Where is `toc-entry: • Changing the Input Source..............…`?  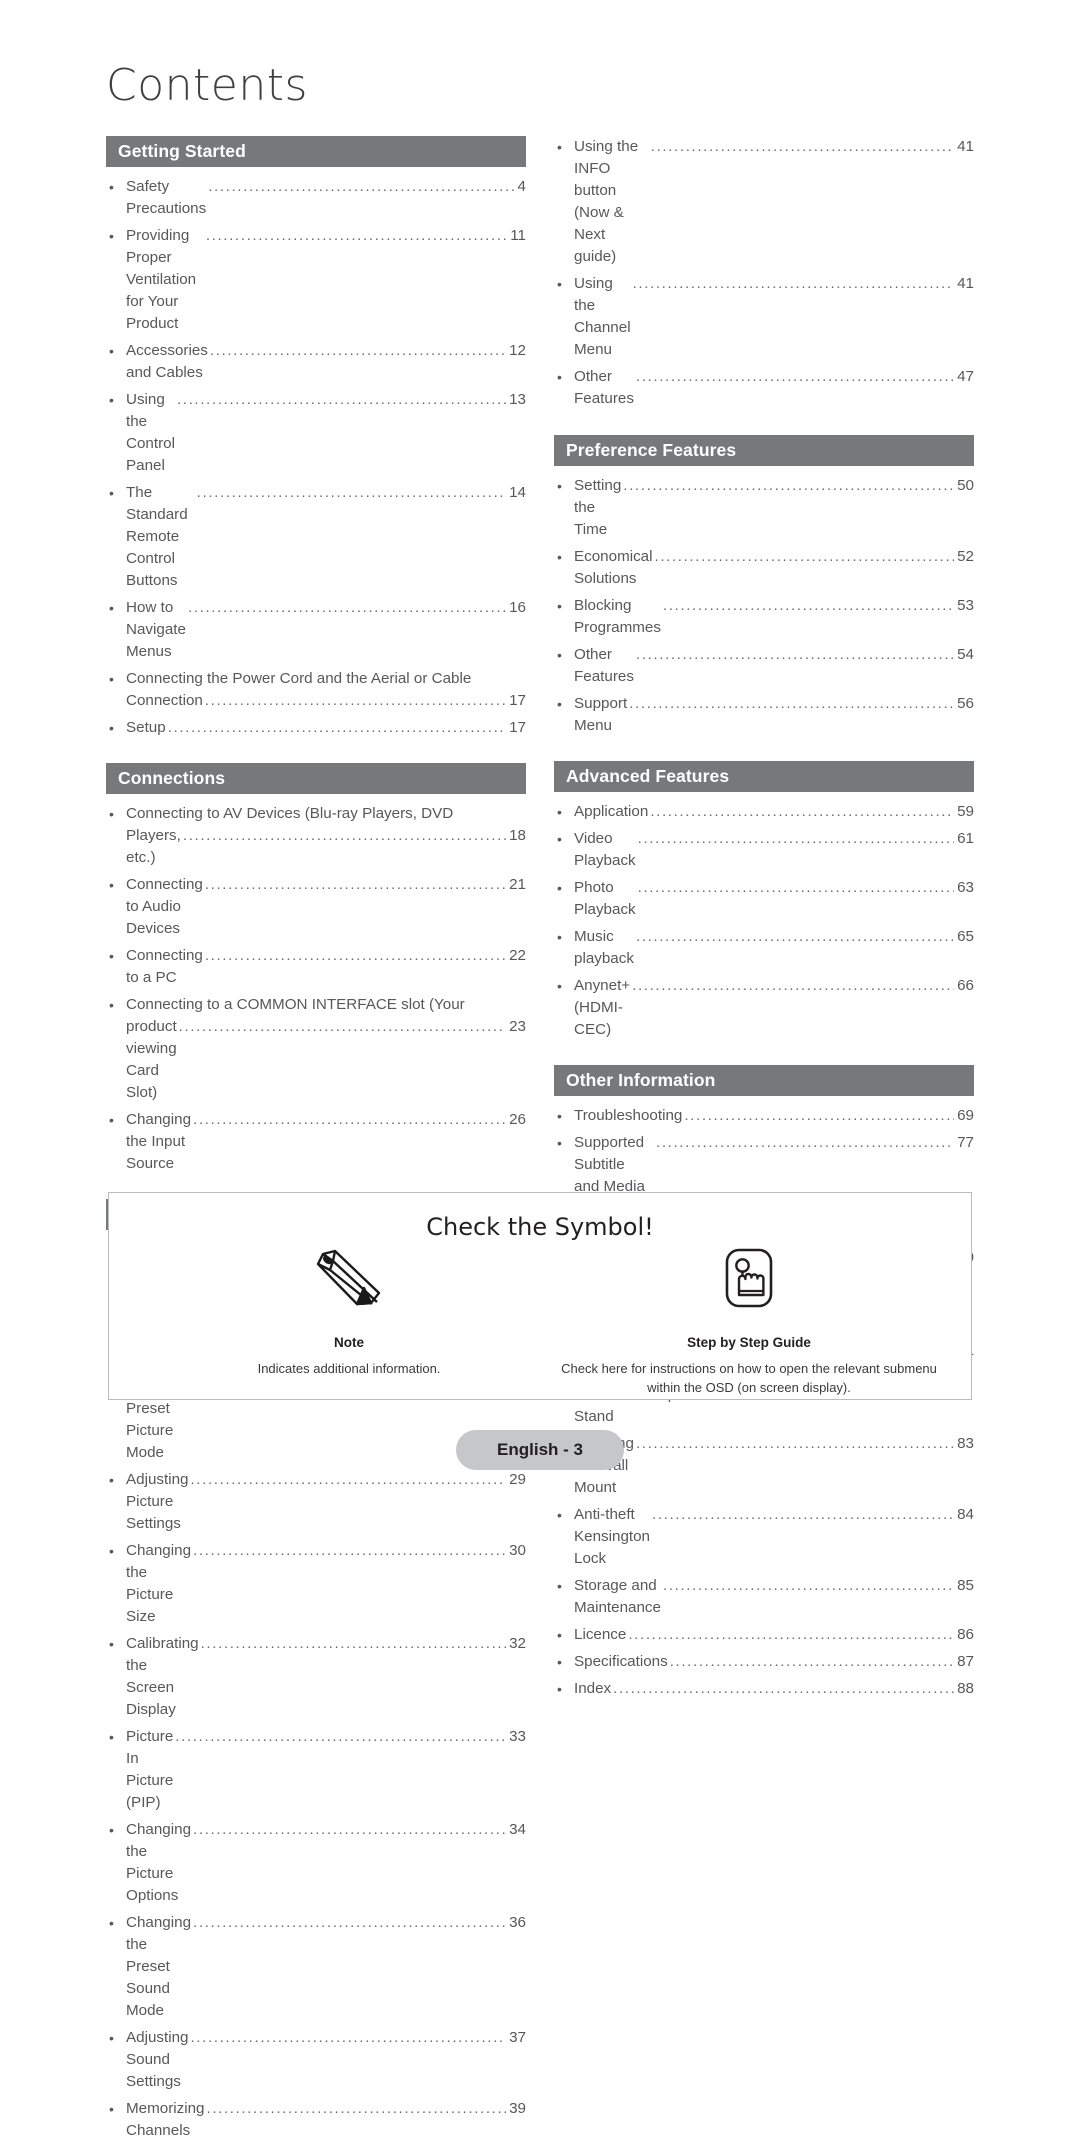
toc-entry: • Changing the Input Source..............… is located at coordinates (316, 1142).